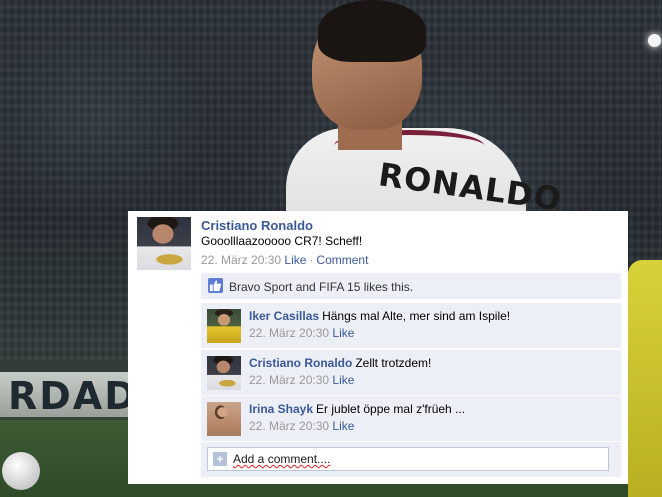 The width and height of the screenshot is (662, 497). I want to click on comment-text: Zellt trotzdem!, so click(393, 363).